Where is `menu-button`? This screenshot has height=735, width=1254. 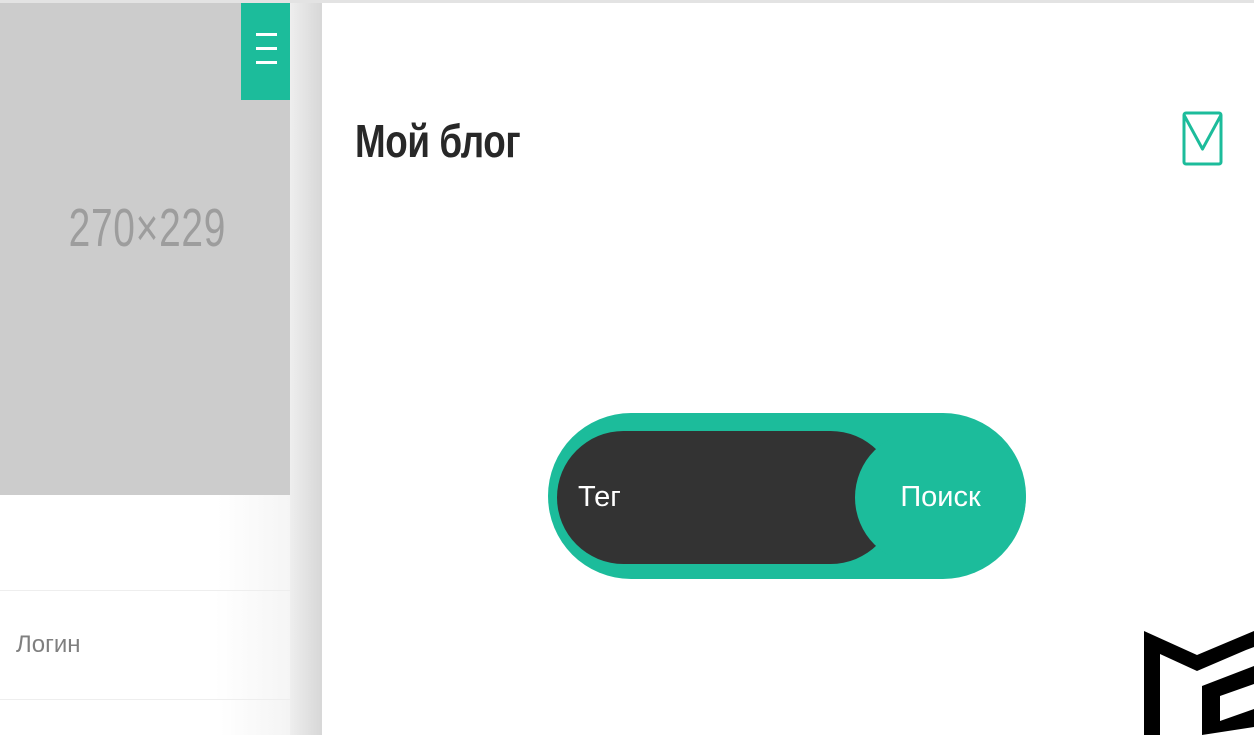
menu-button is located at coordinates (265, 51).